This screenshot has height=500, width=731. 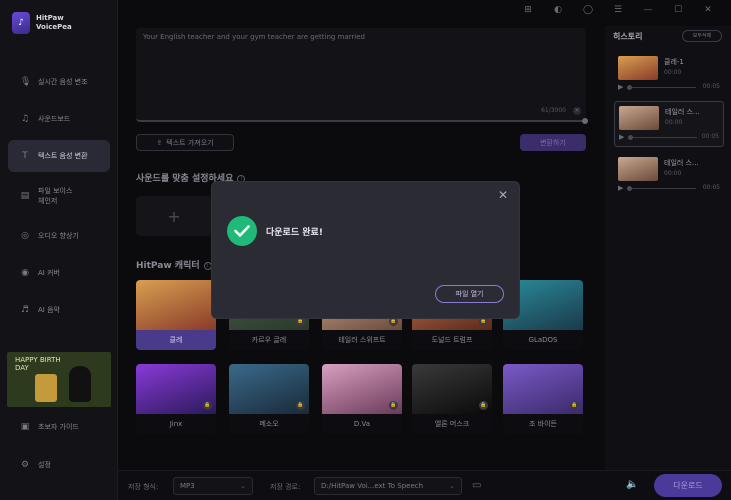 I want to click on character-image, so click(x=176, y=305).